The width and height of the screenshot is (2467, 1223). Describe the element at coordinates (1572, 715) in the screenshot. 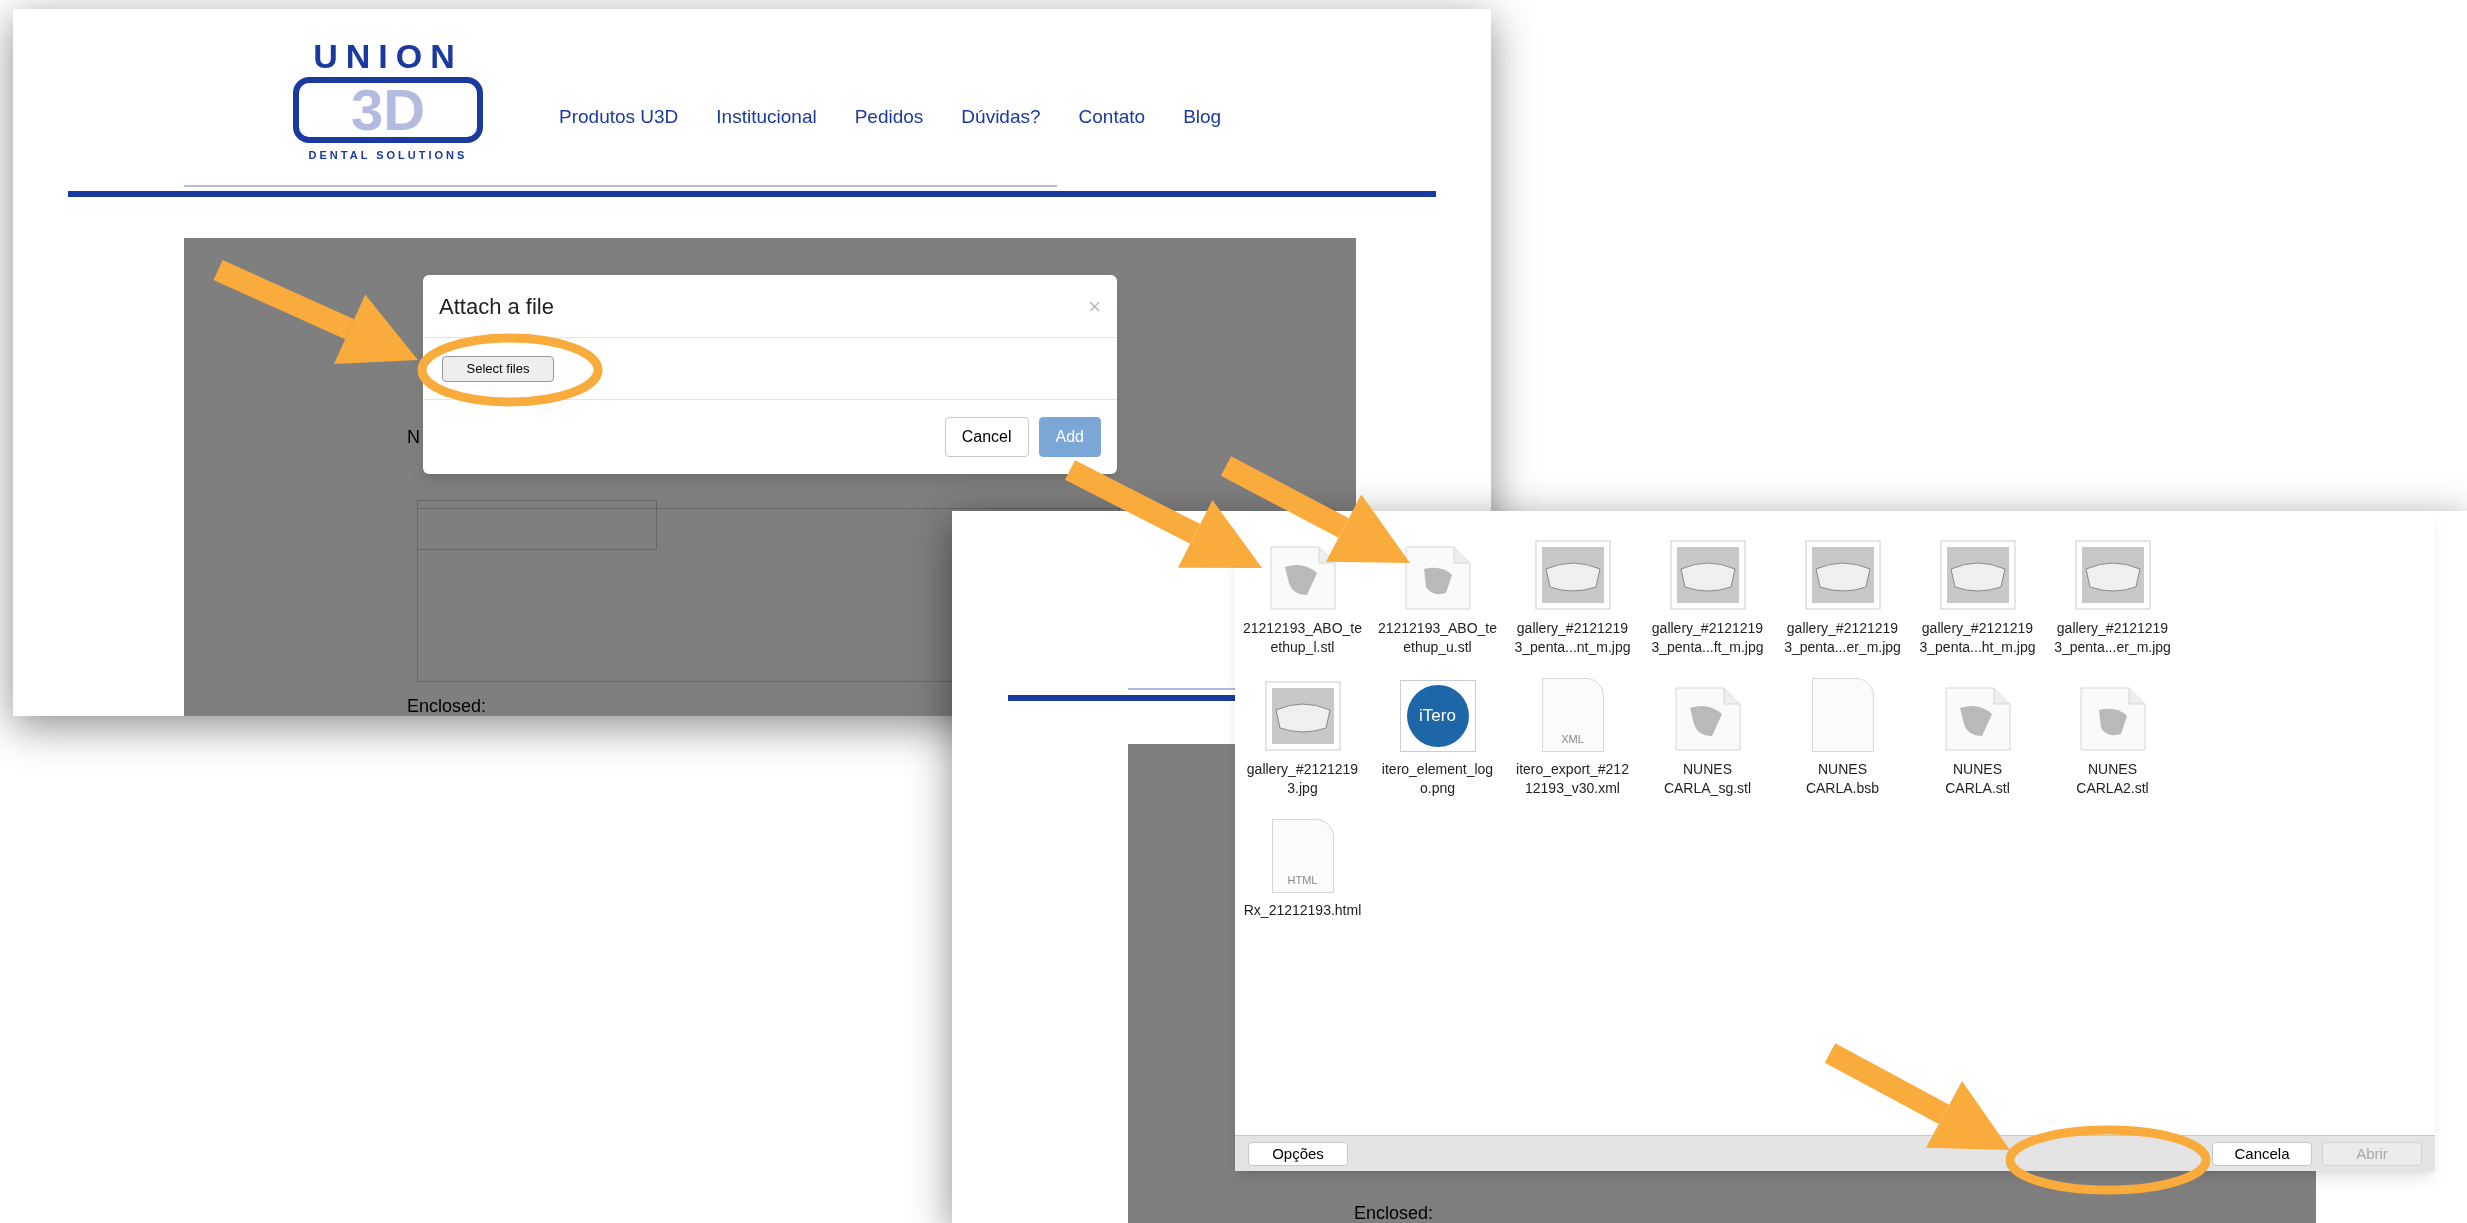

I see `document-file-icon: XML` at that location.